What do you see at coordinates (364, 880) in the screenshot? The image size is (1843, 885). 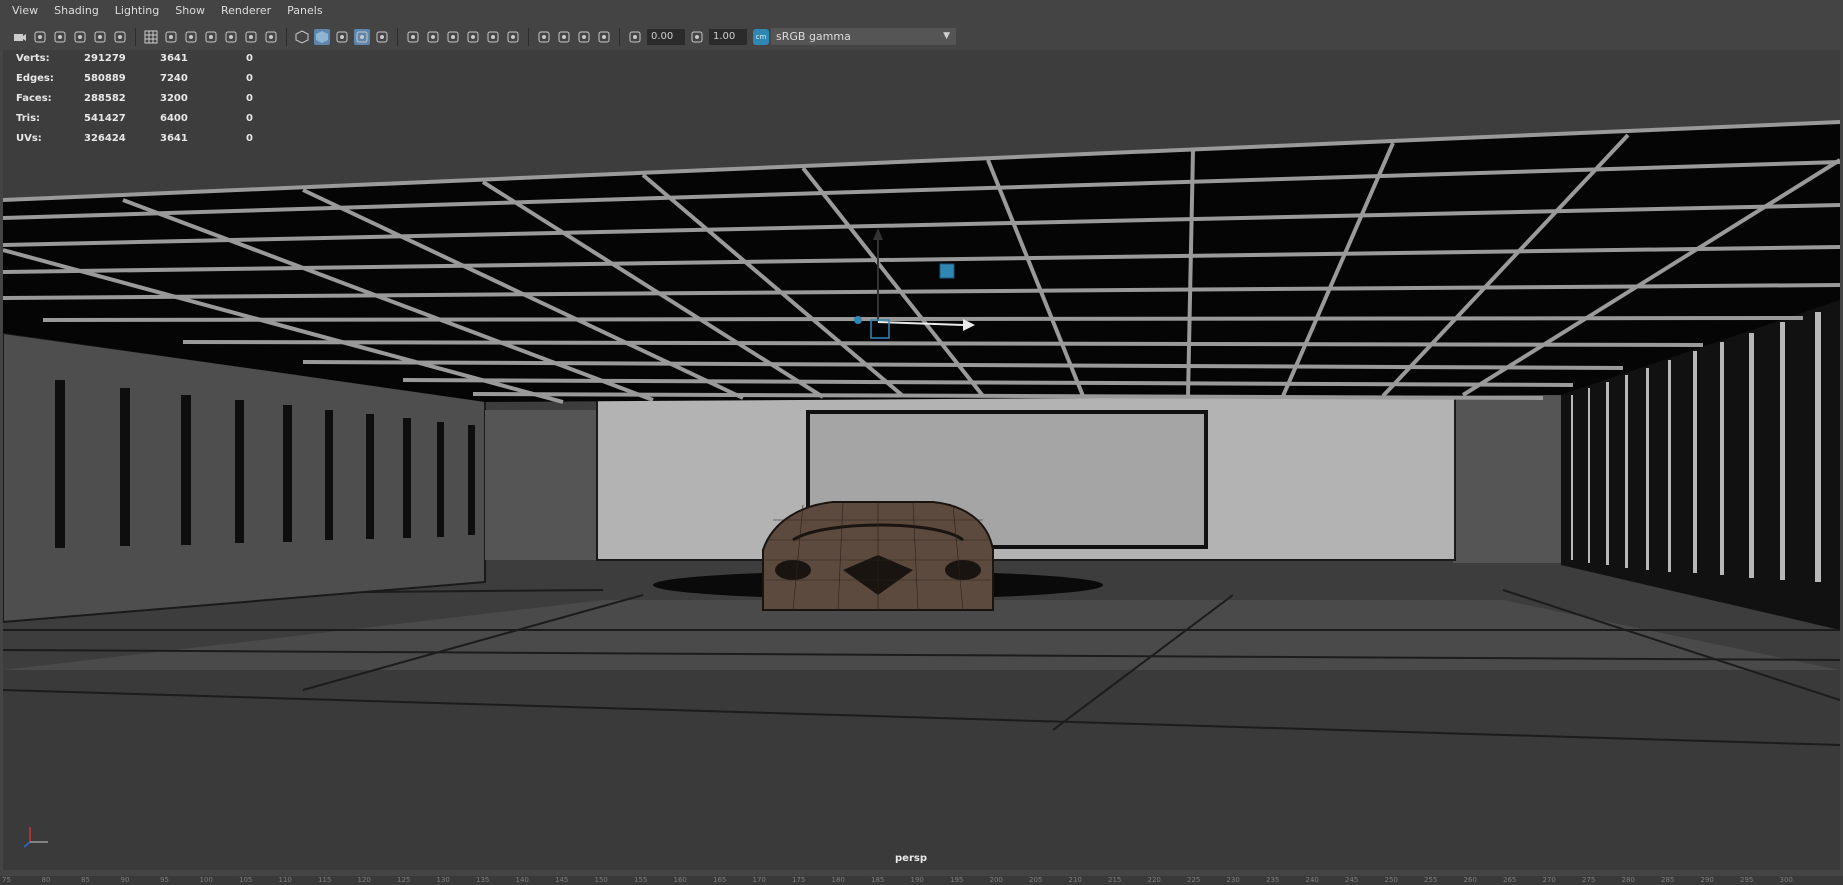 I see `ruler-tick: 120` at bounding box center [364, 880].